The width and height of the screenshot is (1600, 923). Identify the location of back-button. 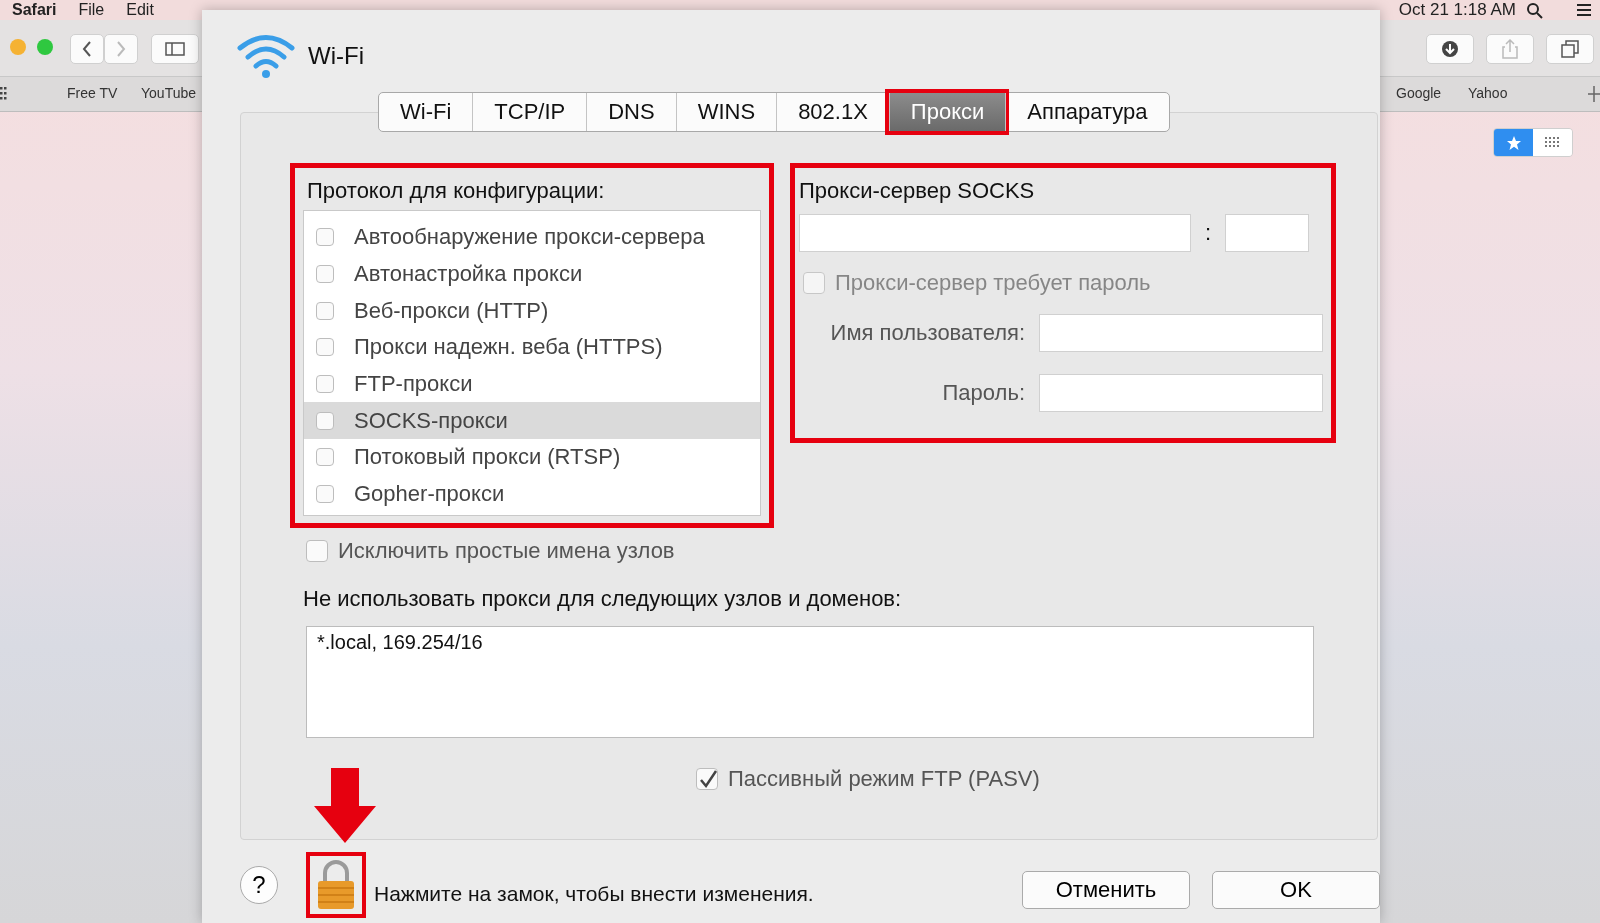
(87, 49).